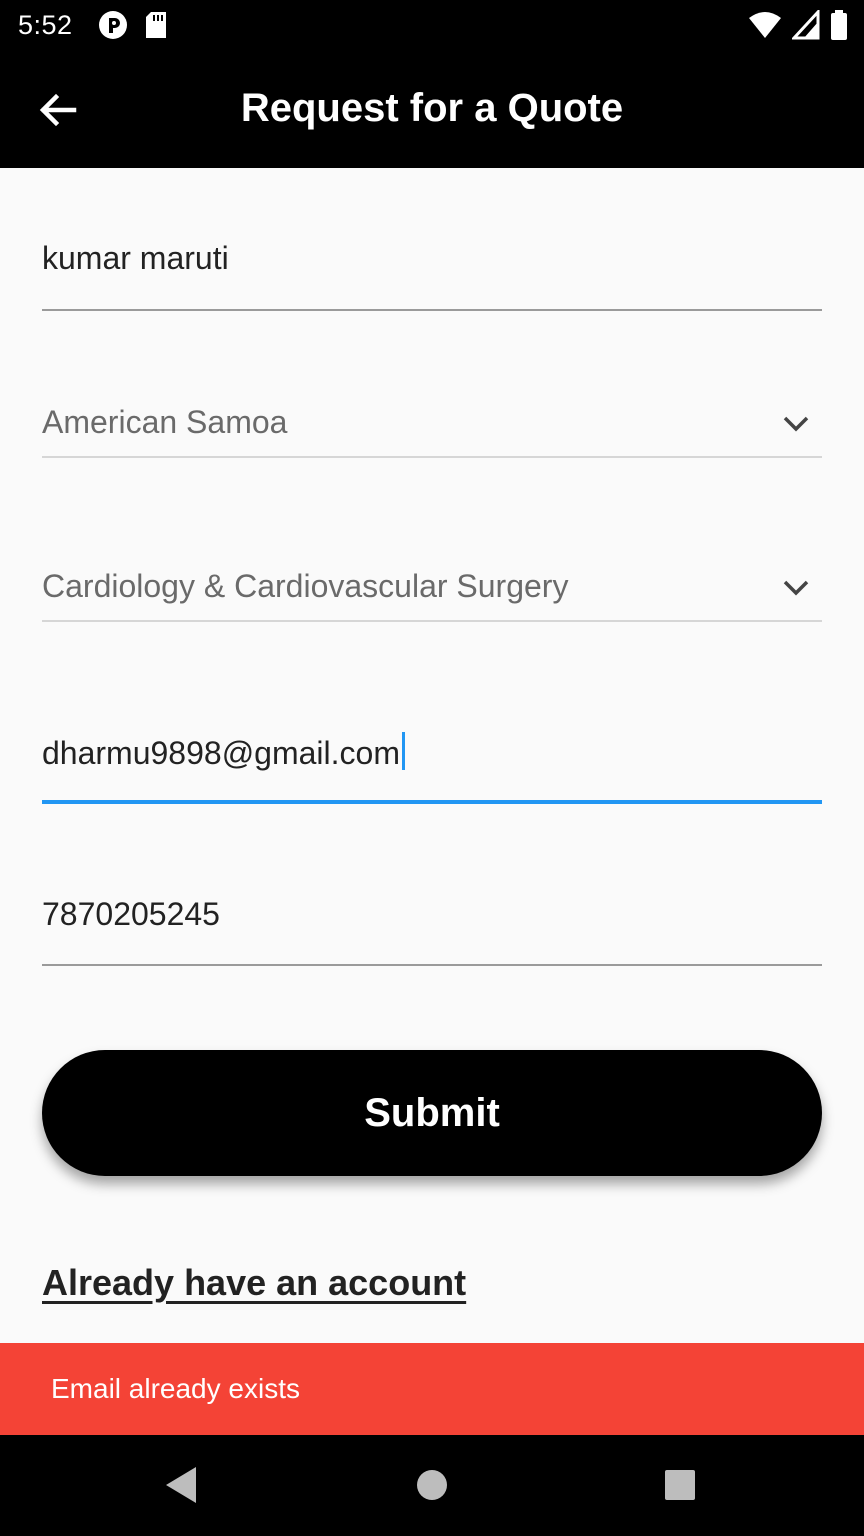  Describe the element at coordinates (181, 1485) in the screenshot. I see `nav-back-button` at that location.